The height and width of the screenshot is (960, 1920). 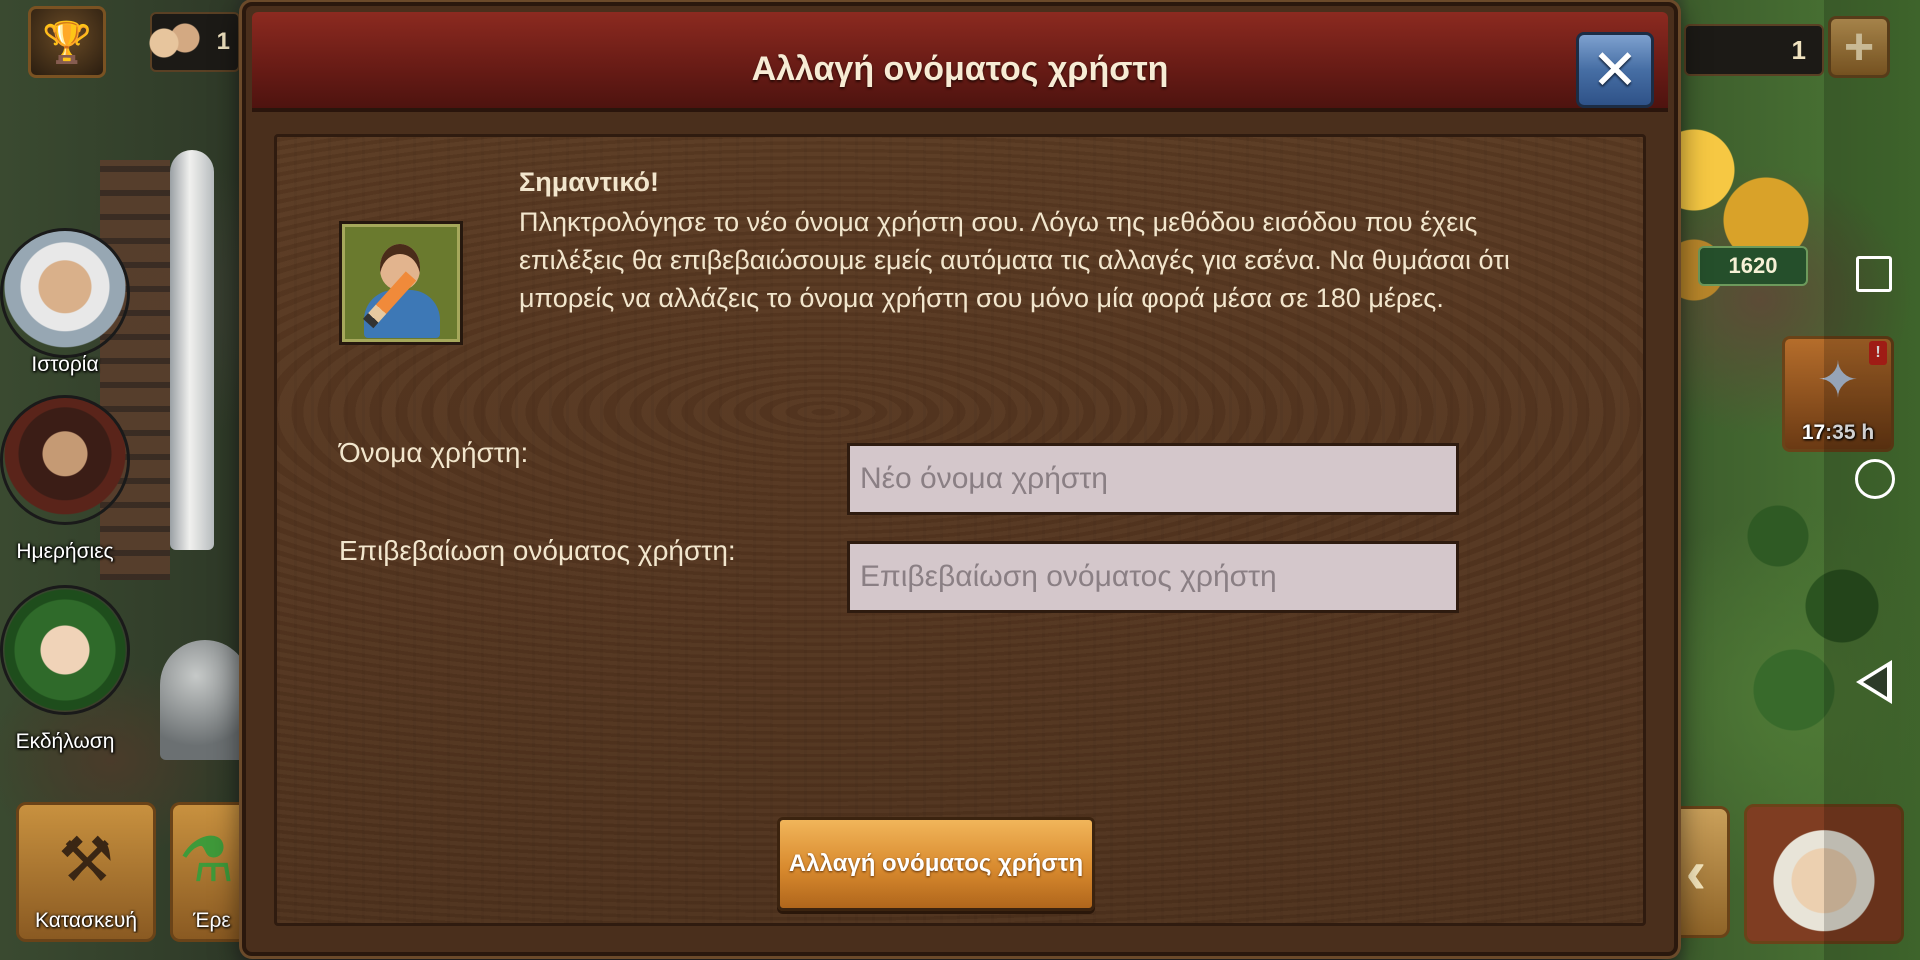 What do you see at coordinates (1875, 479) in the screenshot?
I see `home-icon` at bounding box center [1875, 479].